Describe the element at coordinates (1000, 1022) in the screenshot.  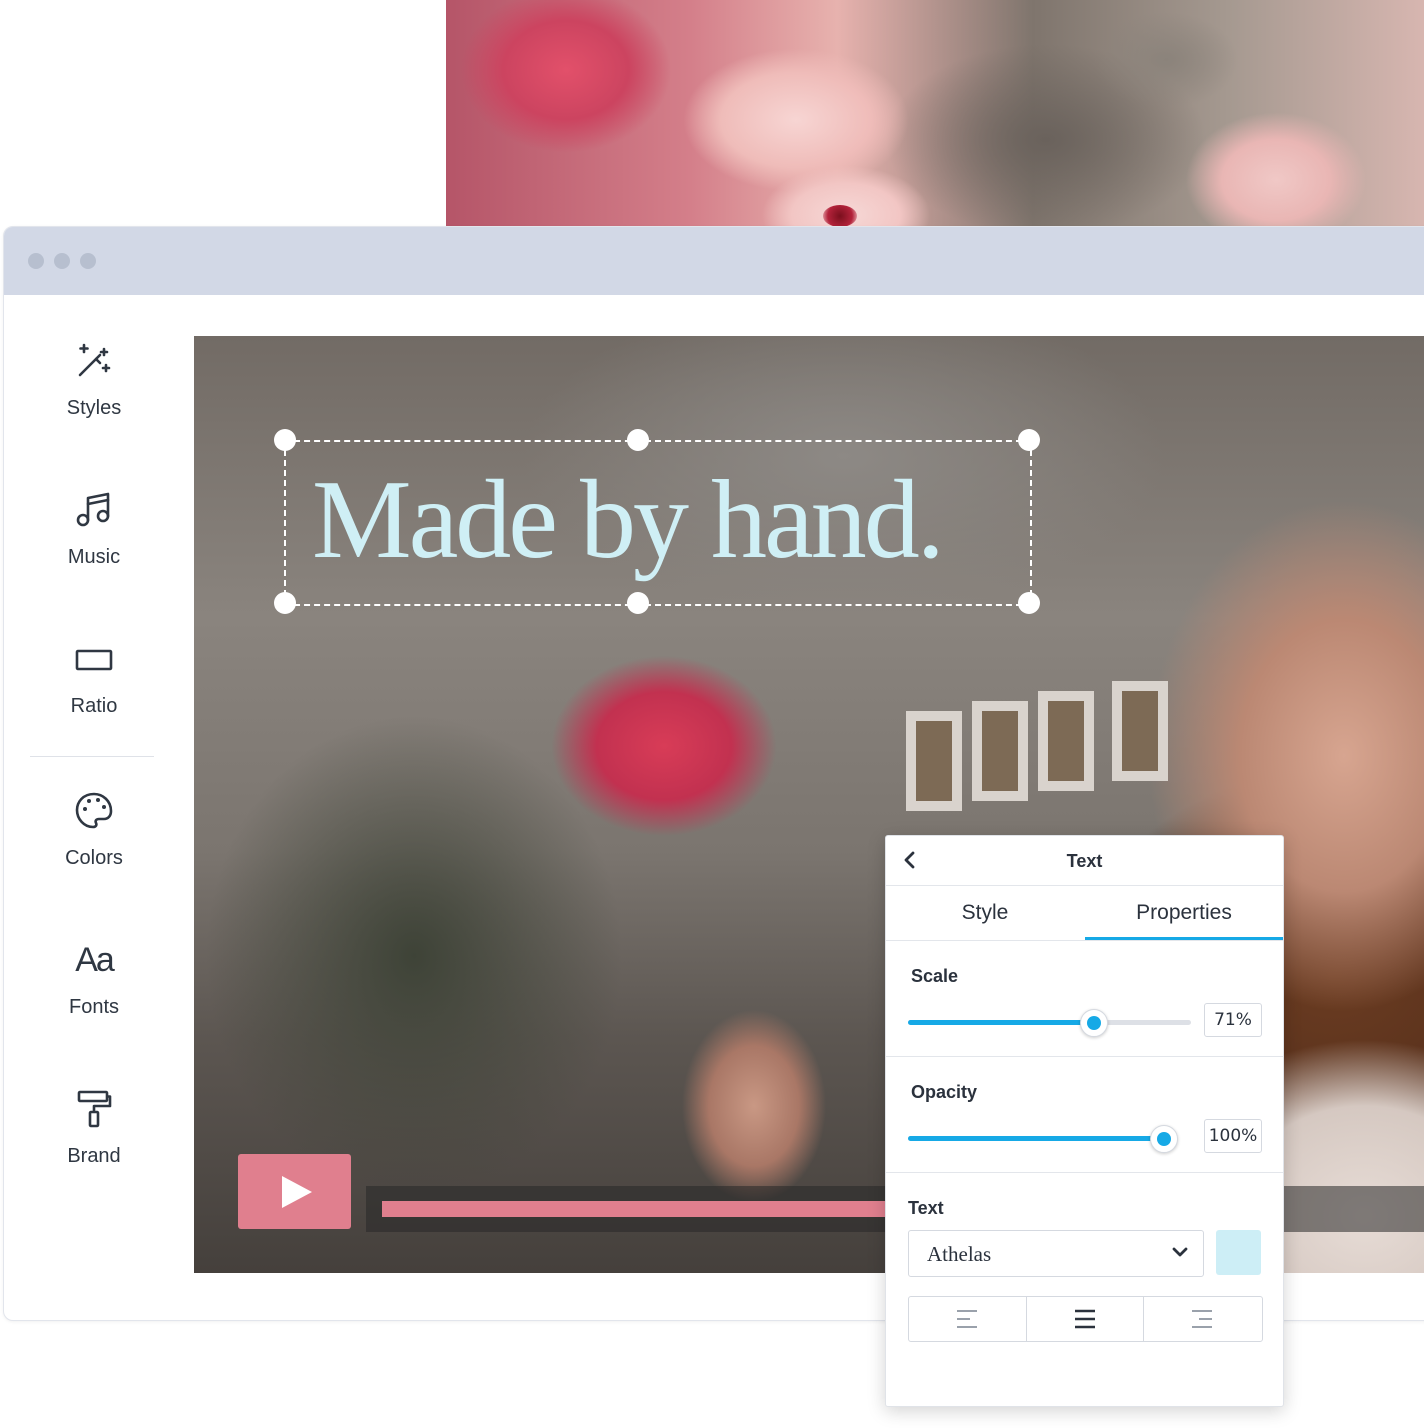
I see `scale-slider-fill` at that location.